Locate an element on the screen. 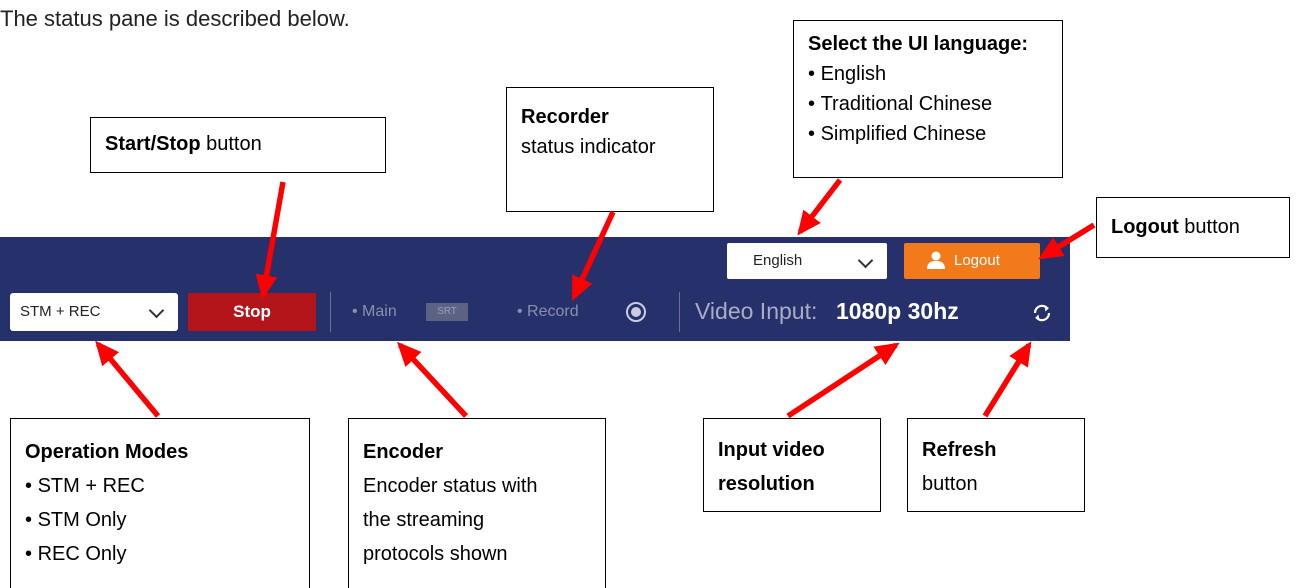 Image resolution: width=1304 pixels, height=588 pixels. callout-operation-modes-list: STM + REC STM Only REC Only is located at coordinates (160, 520).